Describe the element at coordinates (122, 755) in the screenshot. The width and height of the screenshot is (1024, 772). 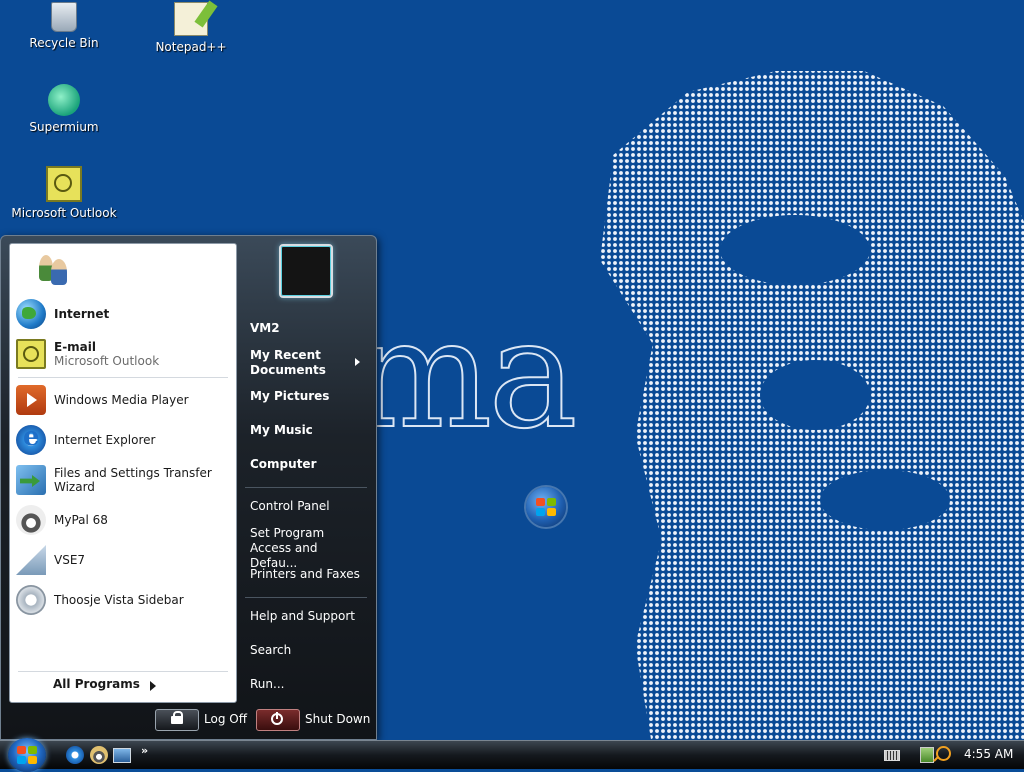
I see `show-desktop-icon` at that location.